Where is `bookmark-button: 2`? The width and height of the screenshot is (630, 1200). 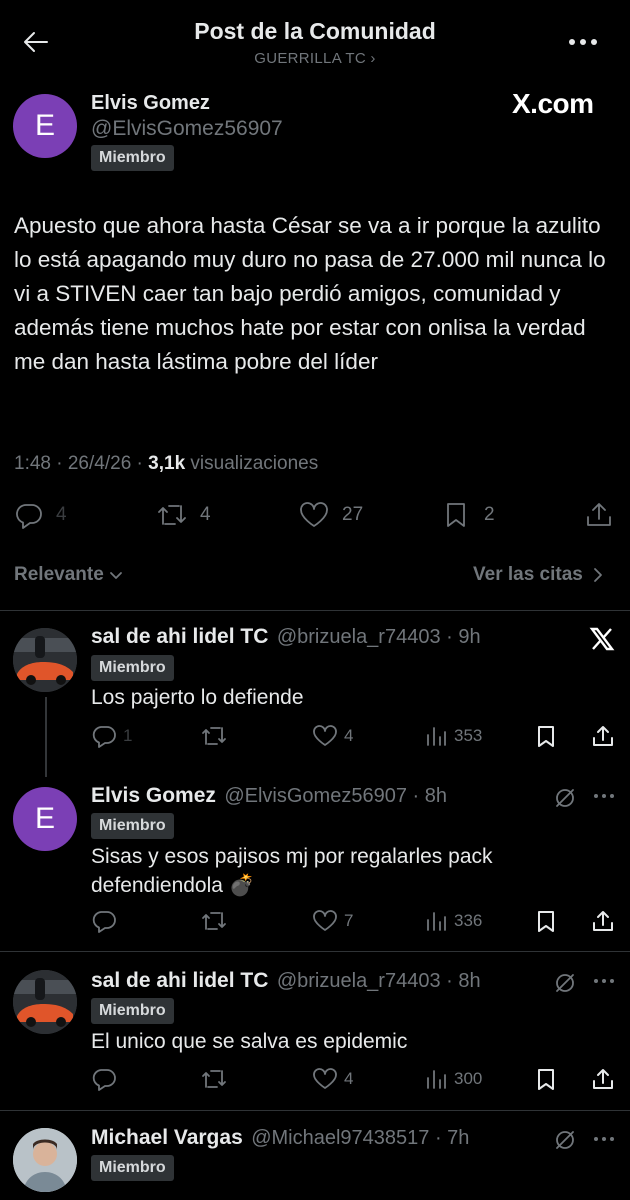 bookmark-button: 2 is located at coordinates (468, 515).